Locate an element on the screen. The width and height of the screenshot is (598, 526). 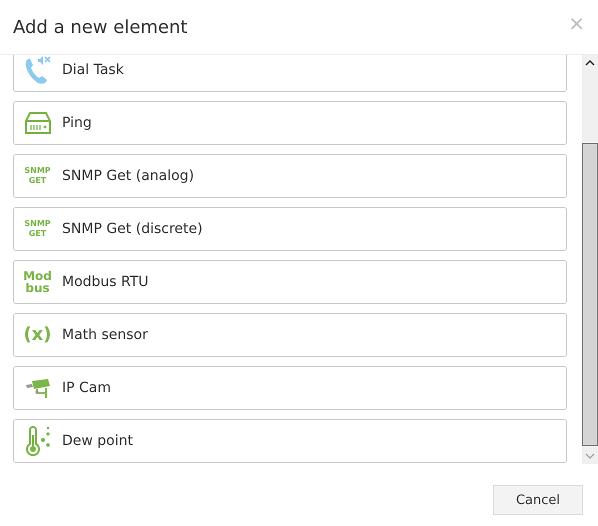
element-option: (x) Math sensor is located at coordinates (290, 335).